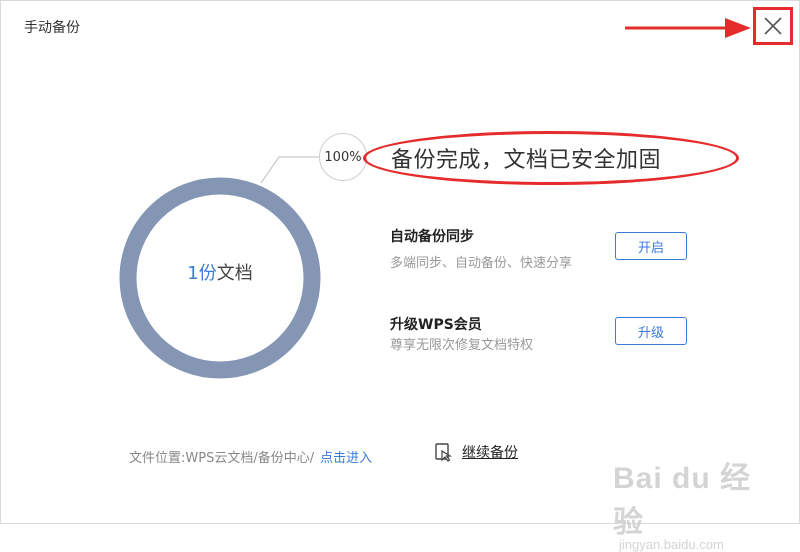  Describe the element at coordinates (526, 160) in the screenshot. I see `status-headline: 备份完成，文档已安全加固` at that location.